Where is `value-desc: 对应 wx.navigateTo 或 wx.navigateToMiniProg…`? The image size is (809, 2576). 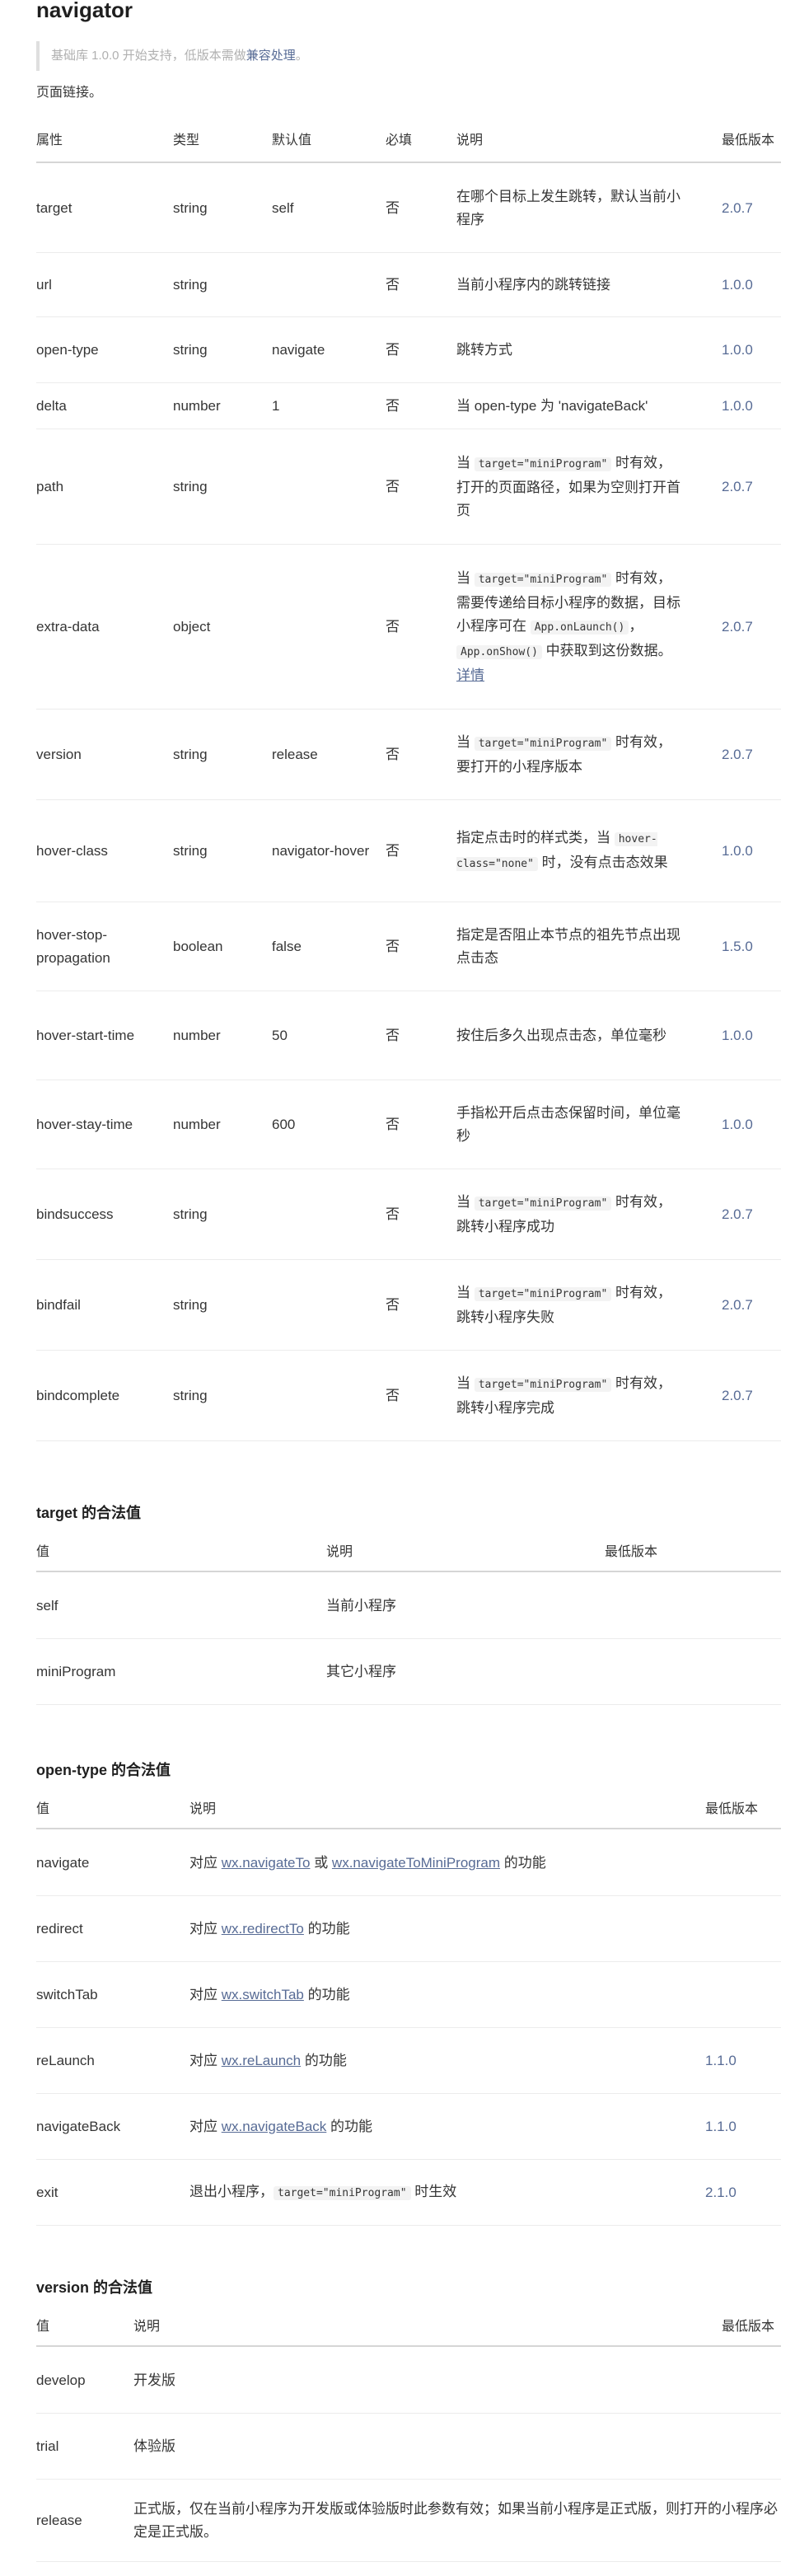 value-desc: 对应 wx.navigateTo 或 wx.navigateToMiniProg… is located at coordinates (368, 1862).